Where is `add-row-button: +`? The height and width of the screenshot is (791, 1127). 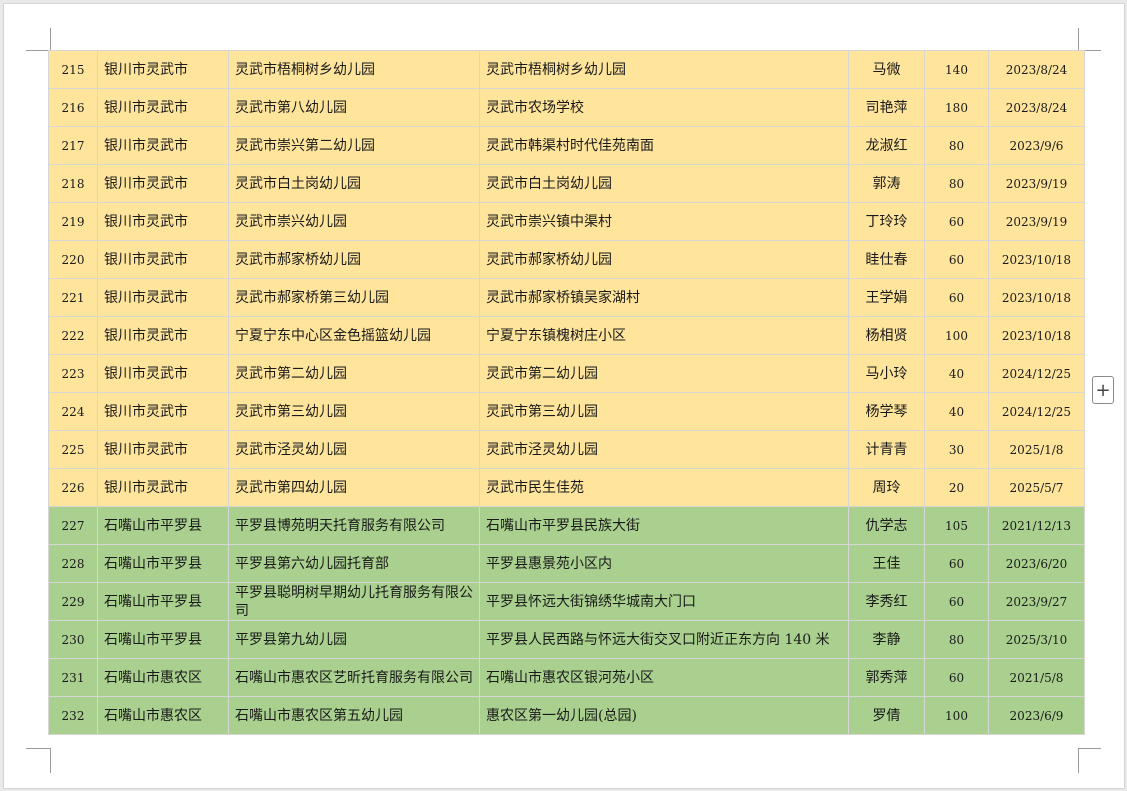
add-row-button: + is located at coordinates (1103, 390).